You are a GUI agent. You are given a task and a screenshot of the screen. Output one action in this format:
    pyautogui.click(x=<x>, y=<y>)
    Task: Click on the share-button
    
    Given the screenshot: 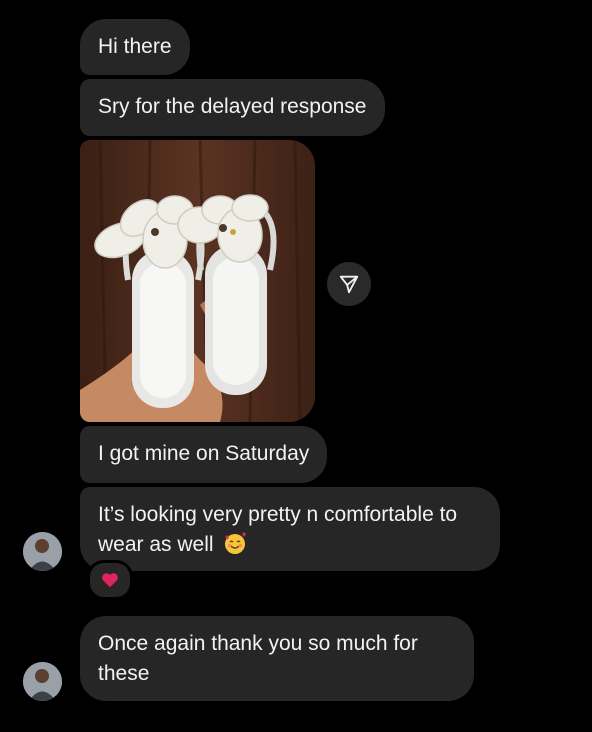 What is the action you would take?
    pyautogui.click(x=349, y=284)
    